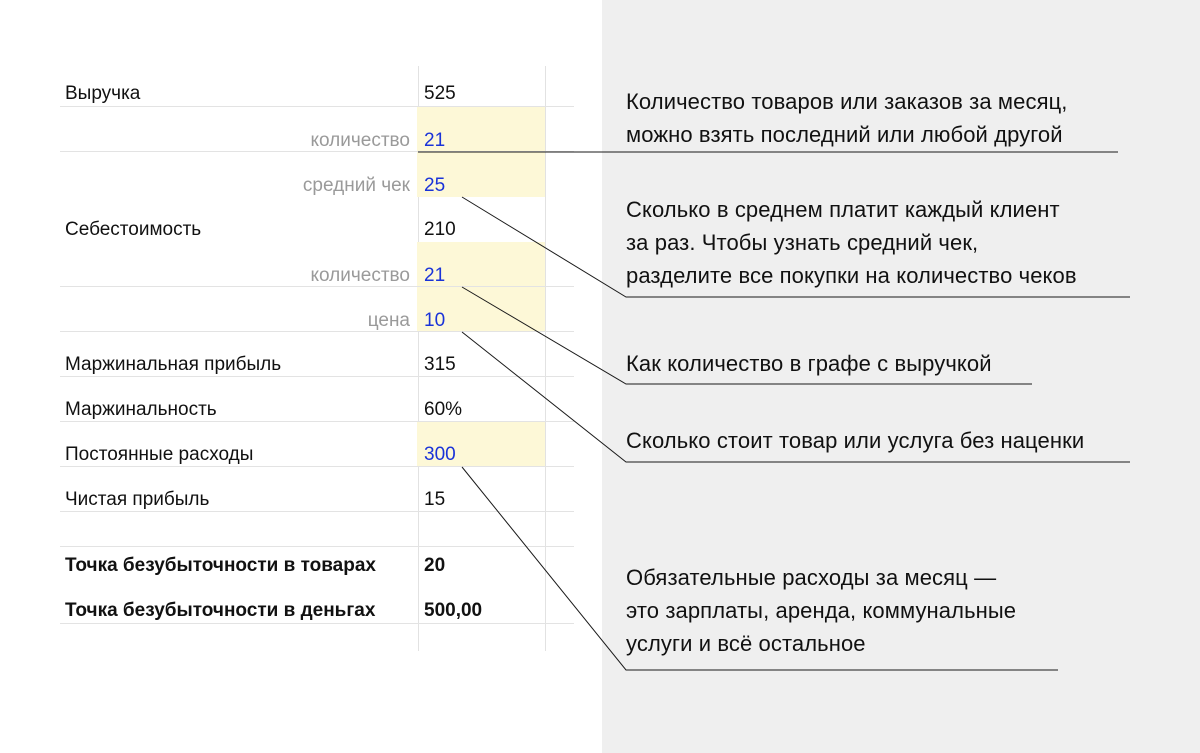 This screenshot has height=753, width=1200. What do you see at coordinates (809, 363) in the screenshot?
I see `note-cost-quantity: Как количество в графе с выручкой` at bounding box center [809, 363].